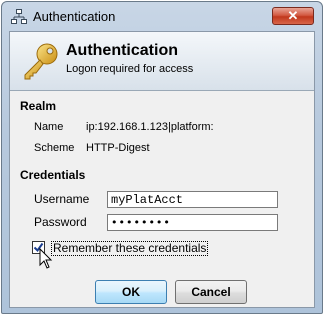 The image size is (326, 316). What do you see at coordinates (19, 17) in the screenshot?
I see `network-icon` at bounding box center [19, 17].